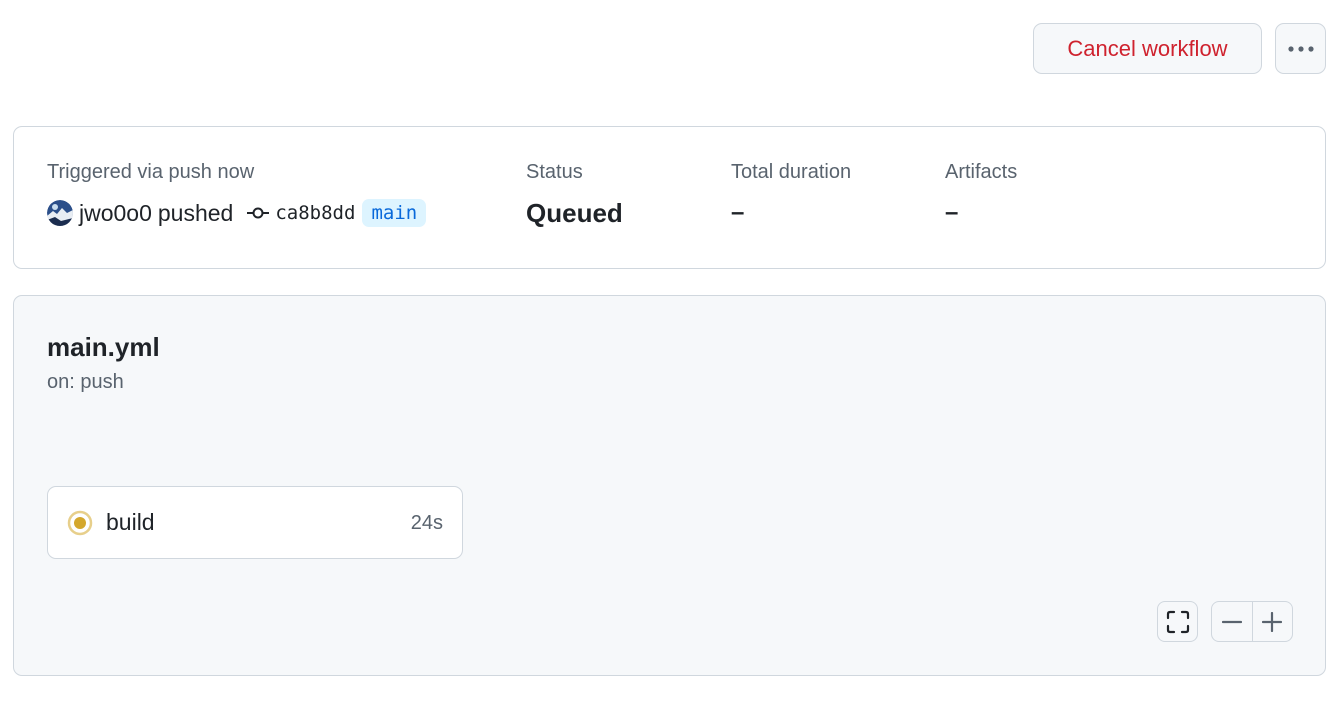 Image resolution: width=1340 pixels, height=705 pixels. I want to click on workflow-trigger: on: push, so click(85, 382).